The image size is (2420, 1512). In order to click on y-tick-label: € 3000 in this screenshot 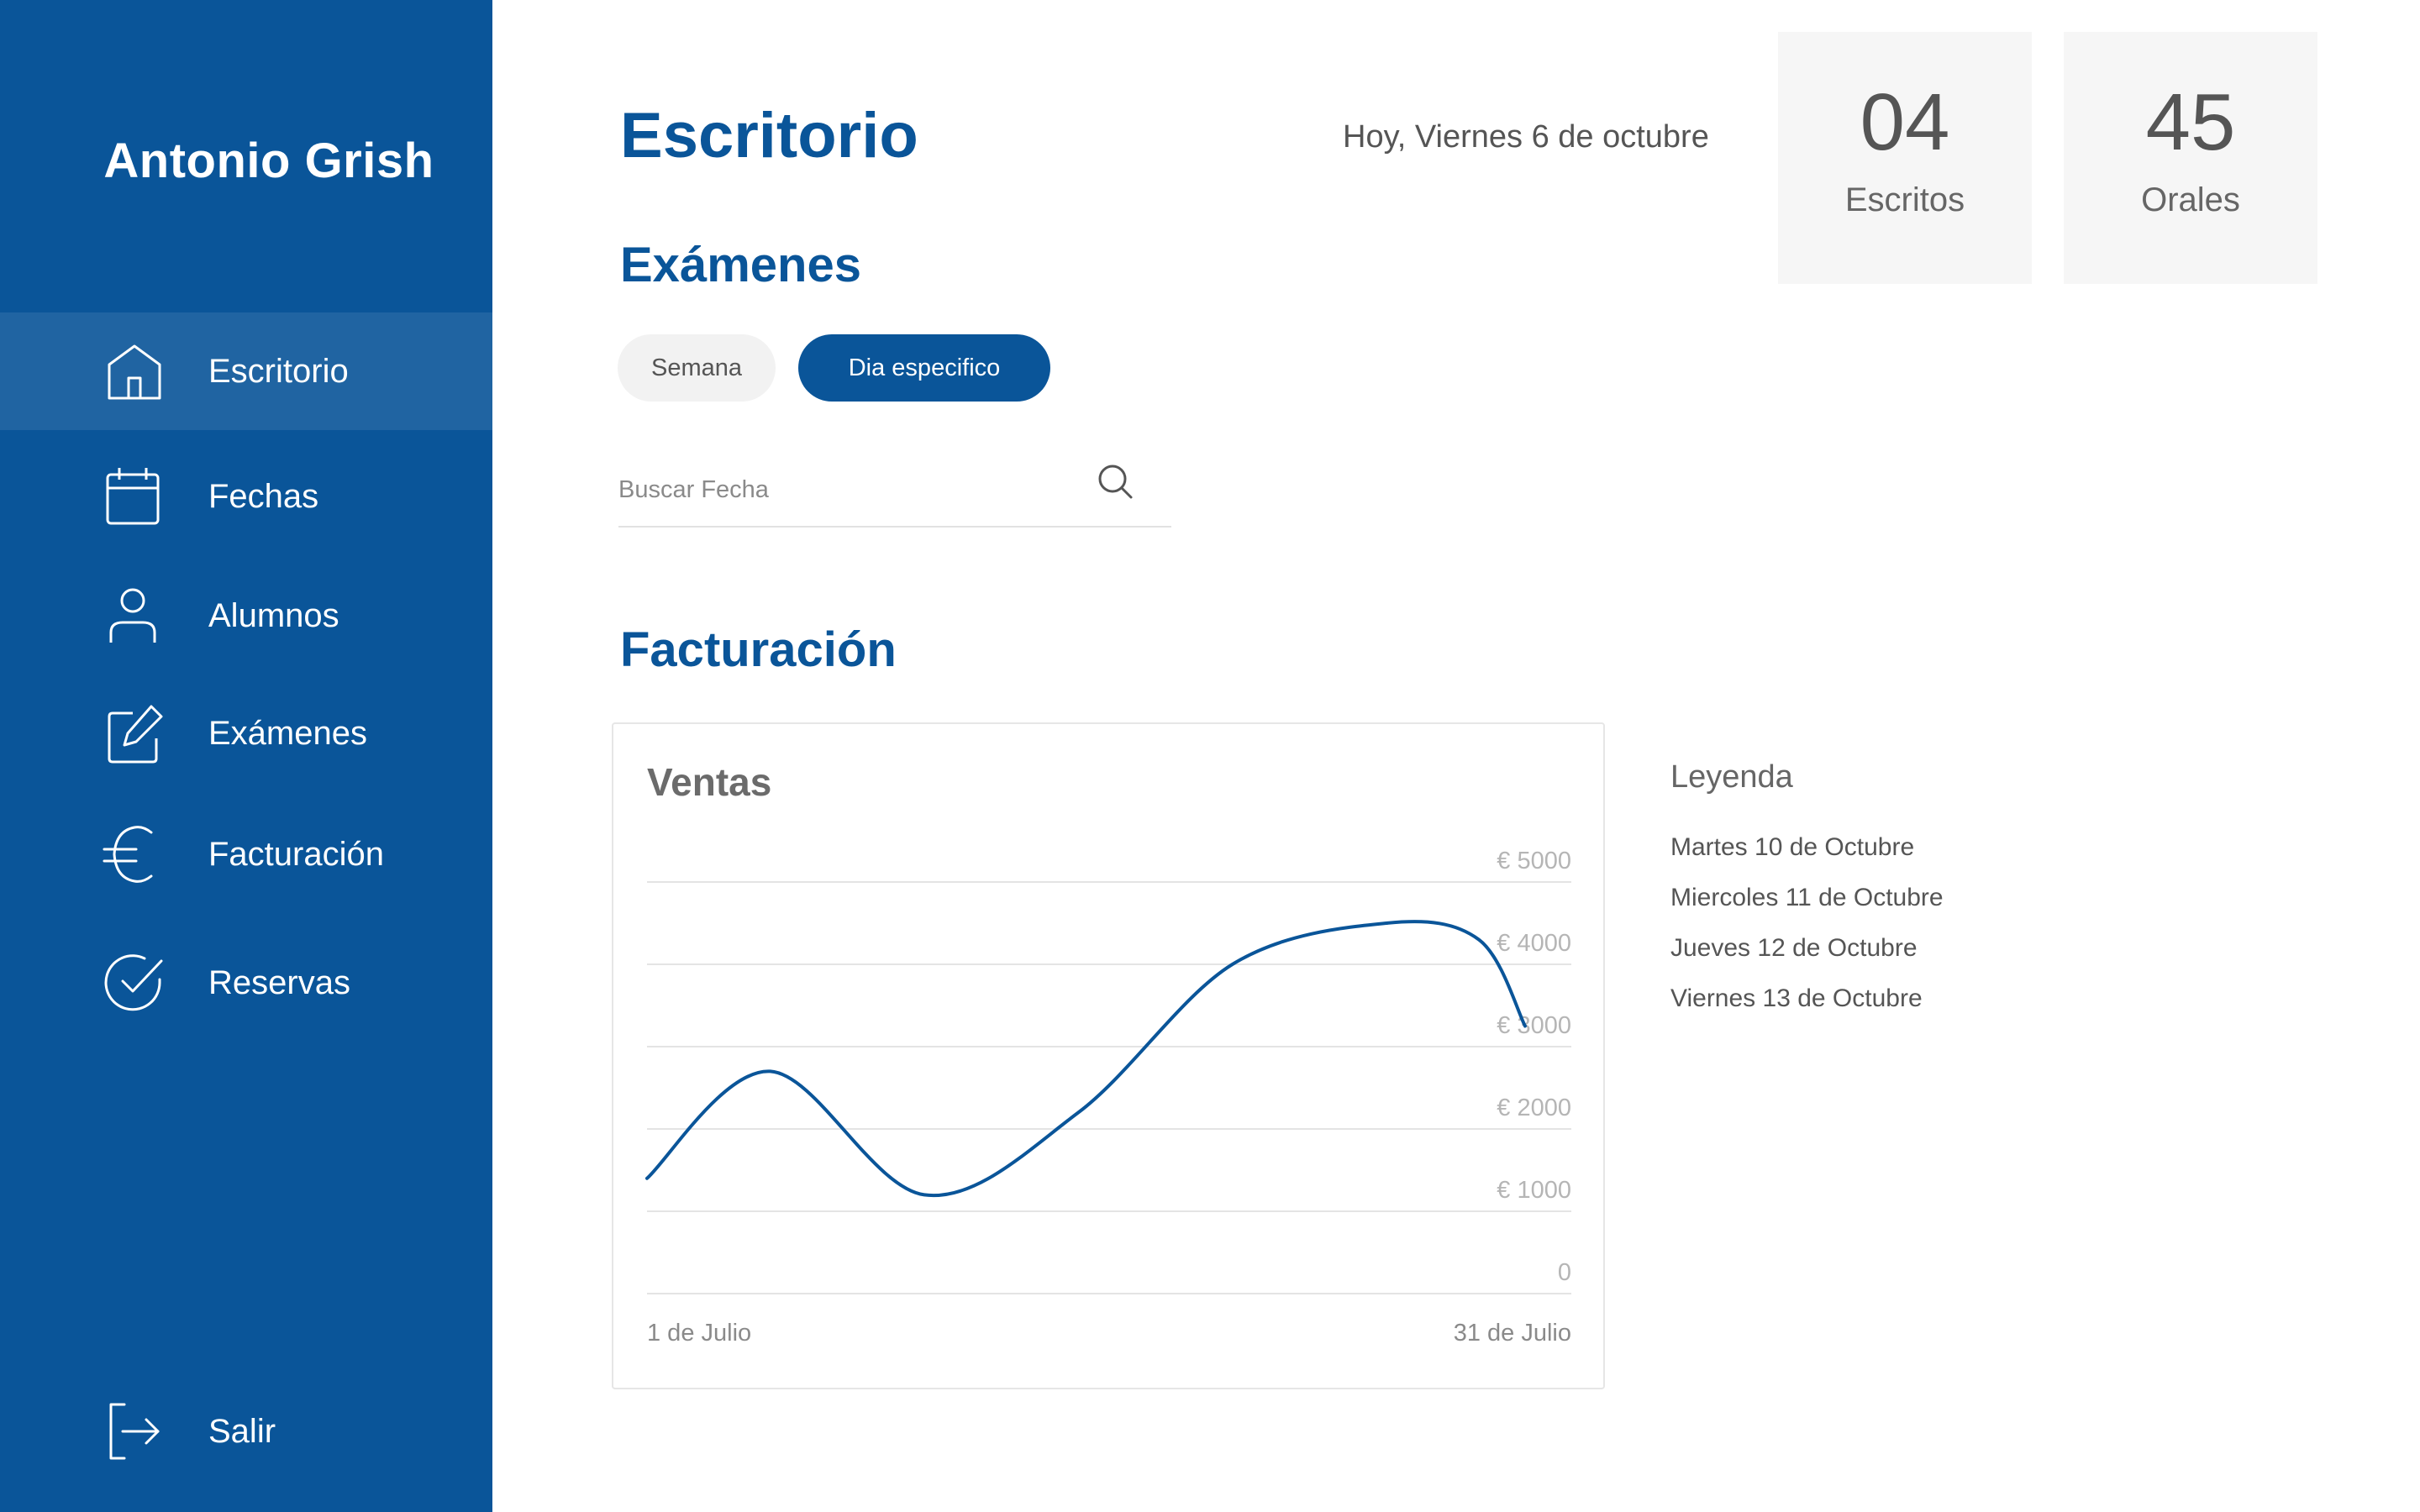, I will do `click(1534, 1025)`.